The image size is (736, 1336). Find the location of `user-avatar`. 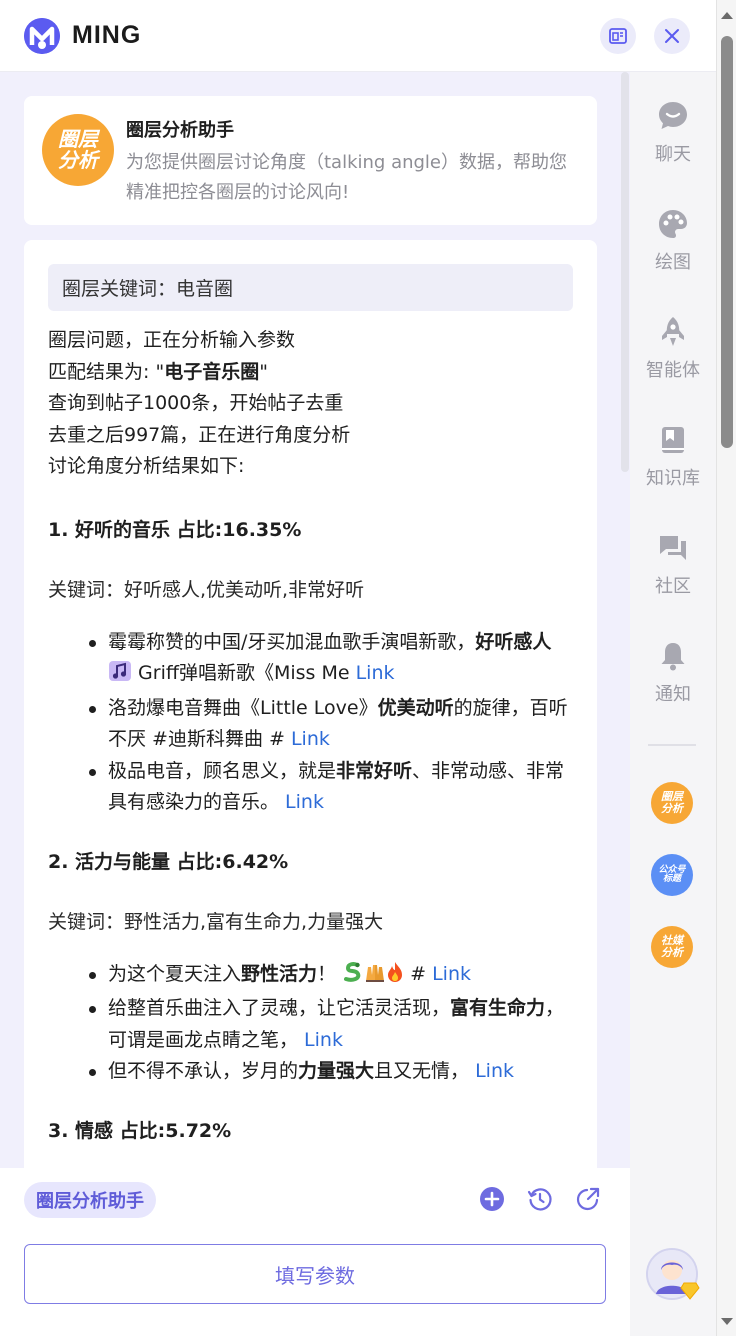

user-avatar is located at coordinates (673, 1274).